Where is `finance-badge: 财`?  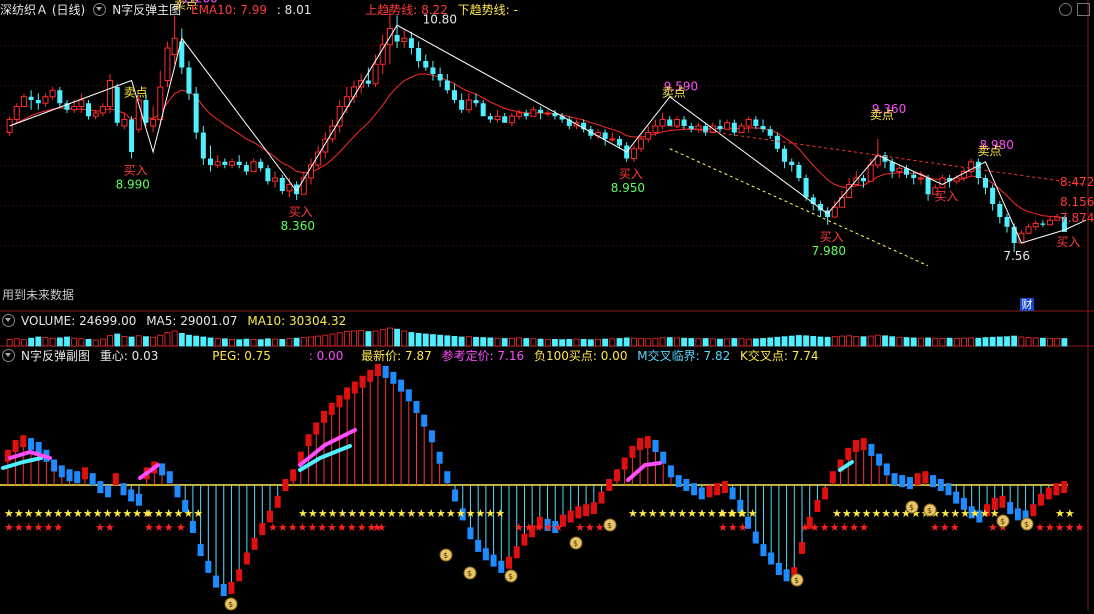 finance-badge: 财 is located at coordinates (1027, 304).